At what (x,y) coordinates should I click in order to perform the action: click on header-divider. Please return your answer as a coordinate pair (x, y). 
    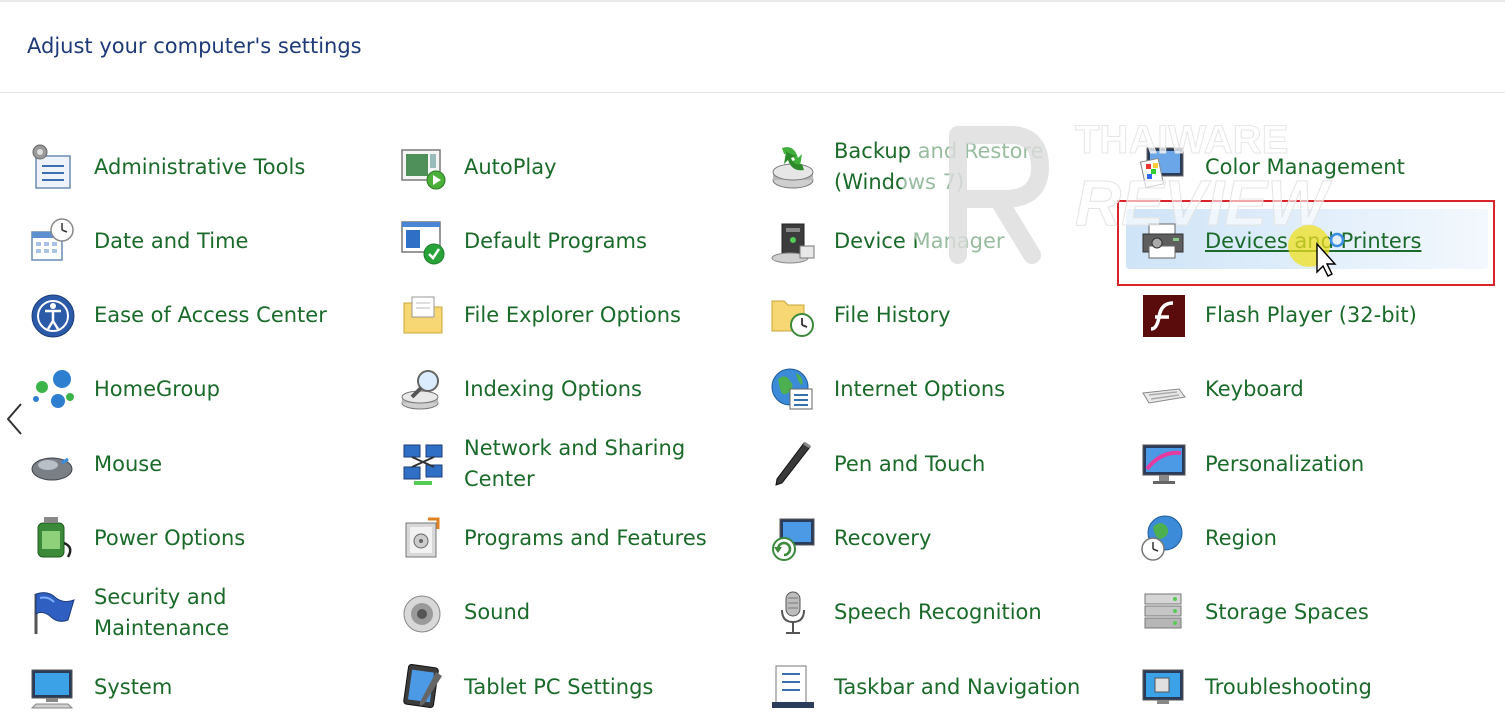
    Looking at the image, I should click on (752, 92).